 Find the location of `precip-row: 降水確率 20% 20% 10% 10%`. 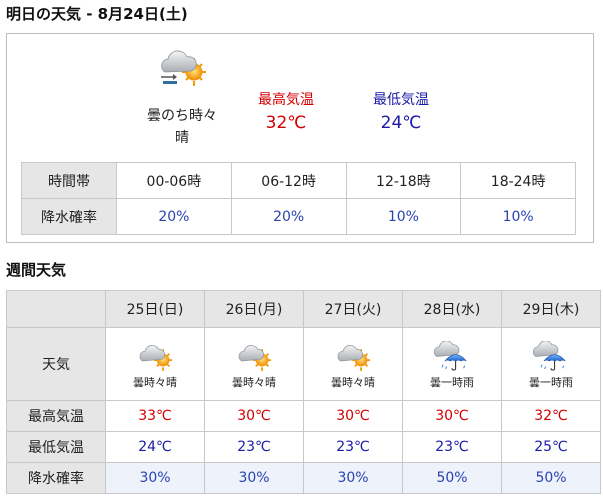

precip-row: 降水確率 20% 20% 10% 10% is located at coordinates (298, 216).